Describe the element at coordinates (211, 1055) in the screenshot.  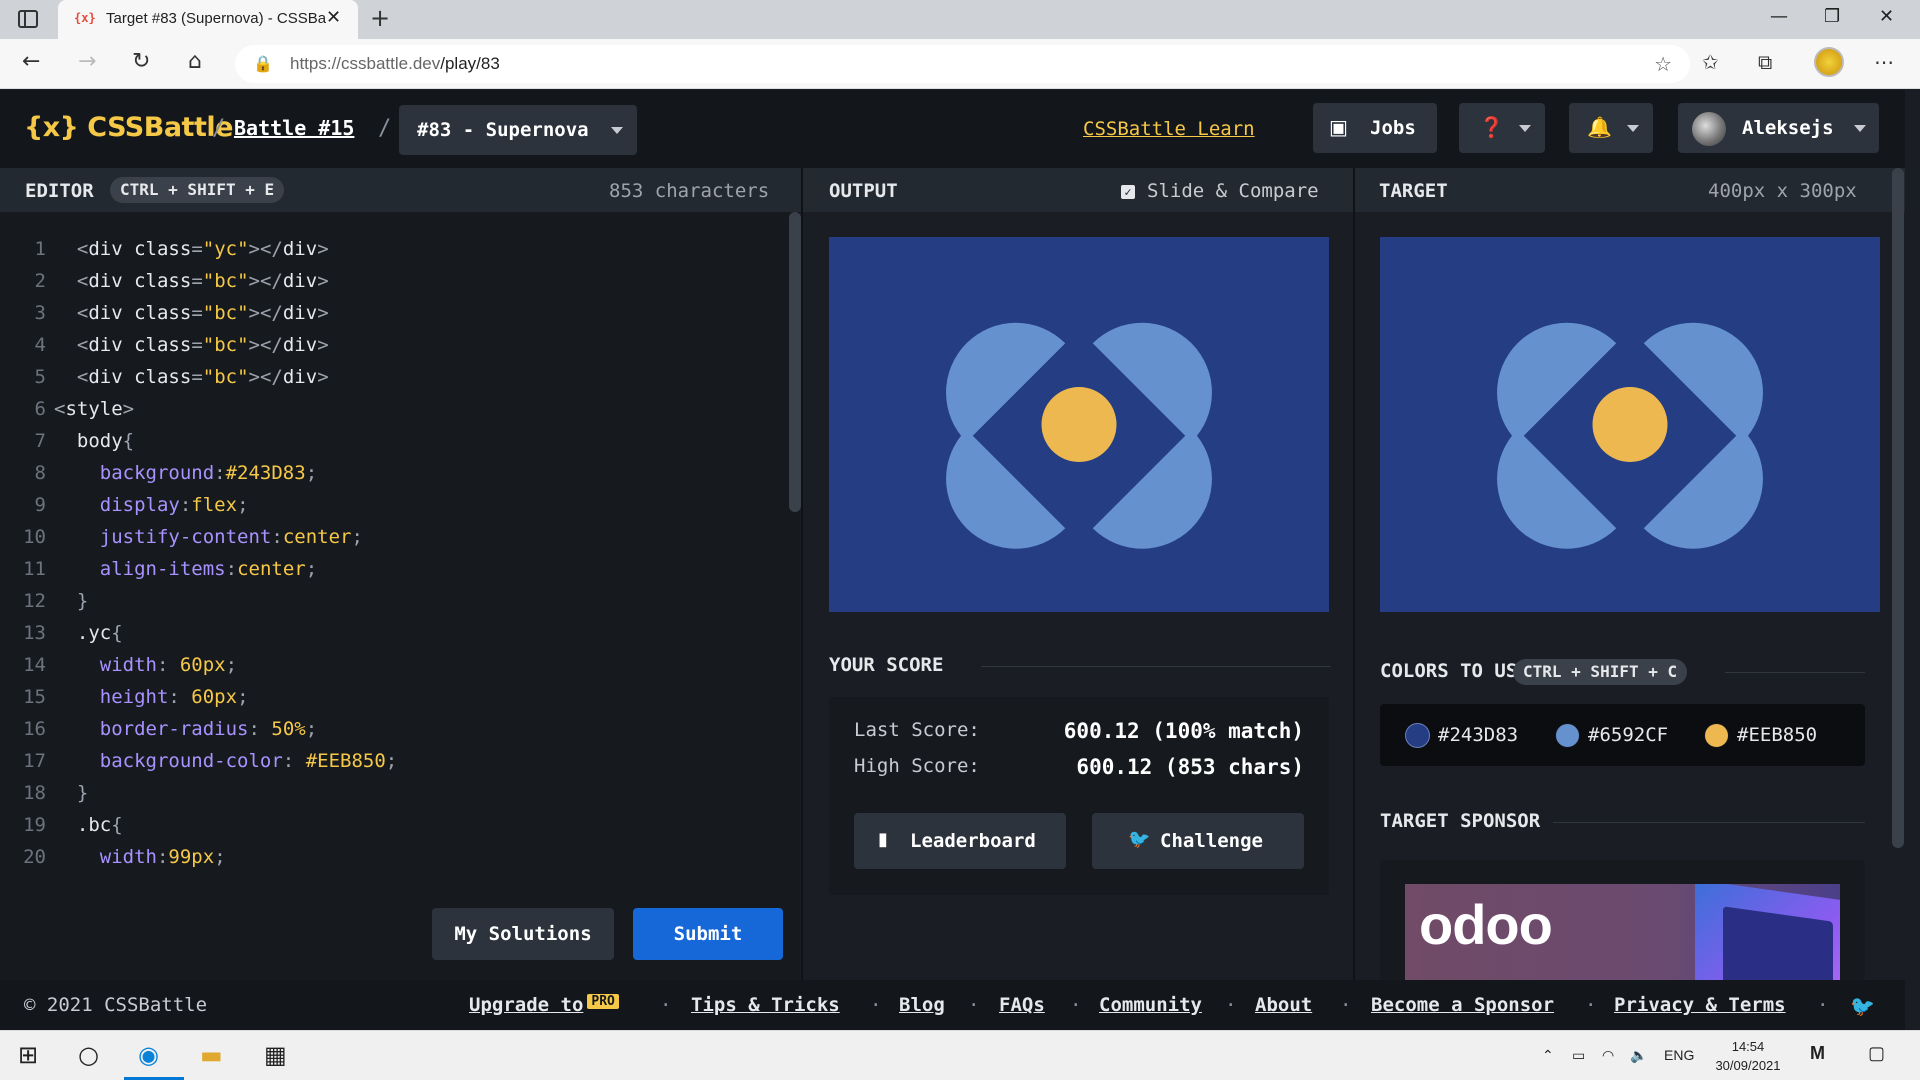
I see `folder-icon: ▬` at that location.